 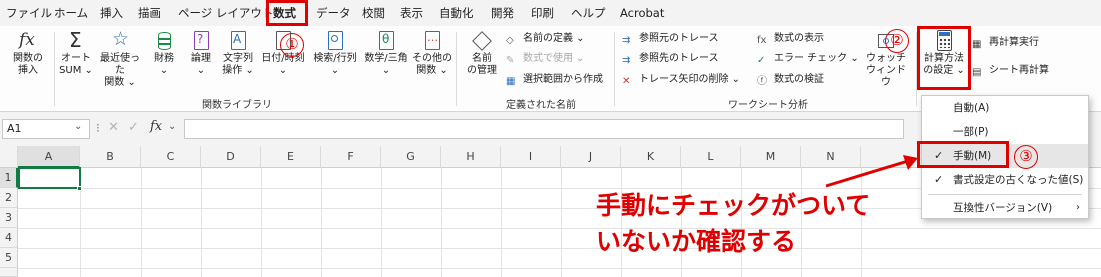 I want to click on text-functions-button: A 文字列 操作 ⌄, so click(x=238, y=53).